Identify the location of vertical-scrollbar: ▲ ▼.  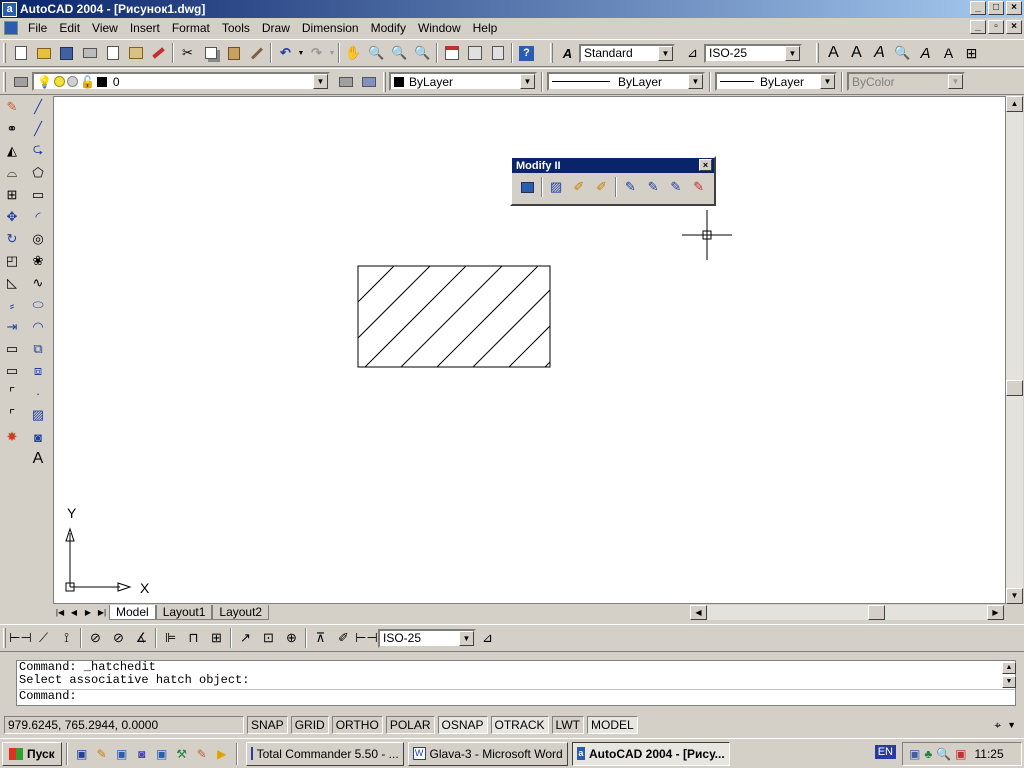
(1014, 350).